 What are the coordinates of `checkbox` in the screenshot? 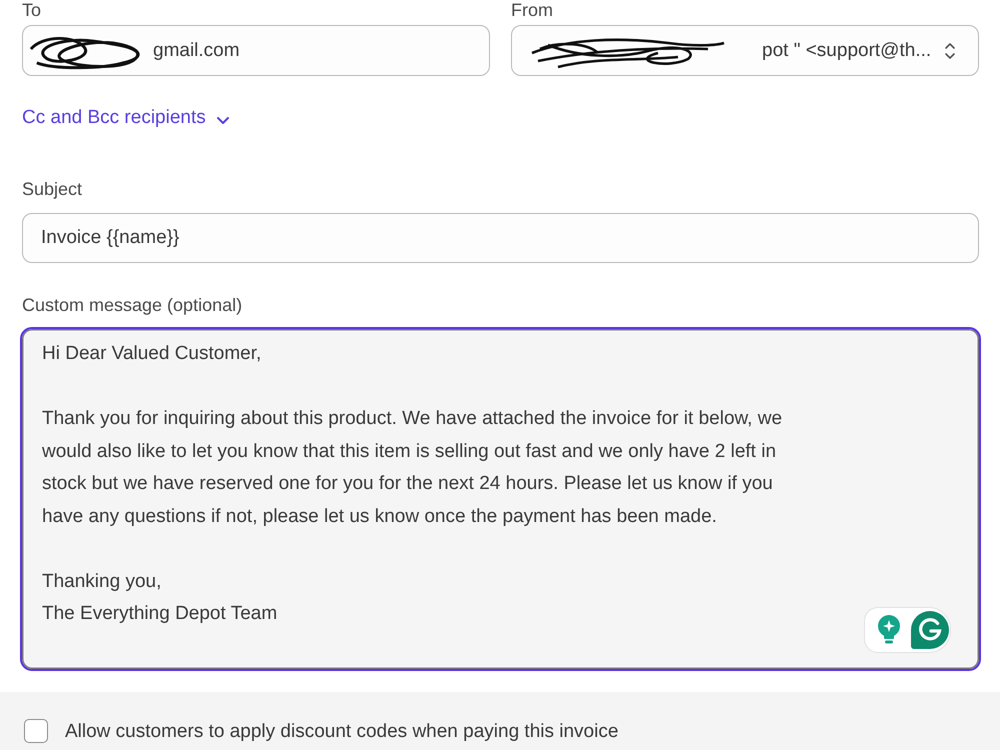 It's located at (36, 731).